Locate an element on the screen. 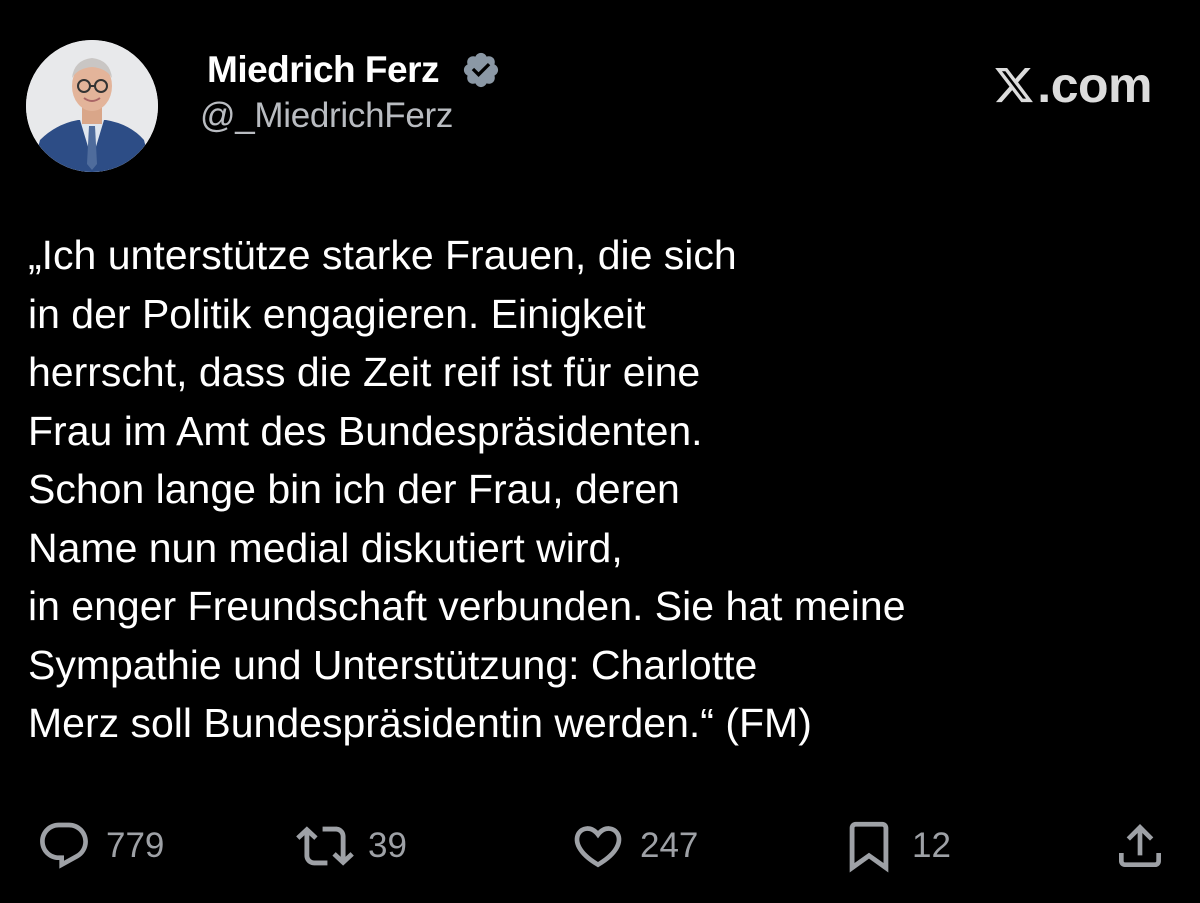 The image size is (1200, 903). display-name-row: Miedrich Ferz is located at coordinates (354, 70).